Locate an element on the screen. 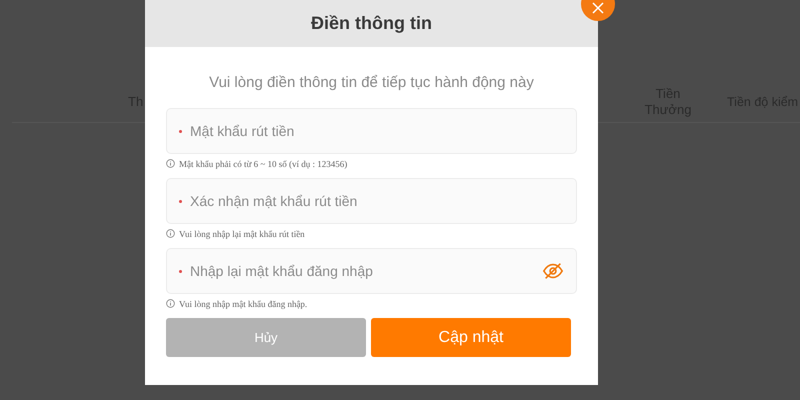  eye-slash-icon is located at coordinates (553, 271).